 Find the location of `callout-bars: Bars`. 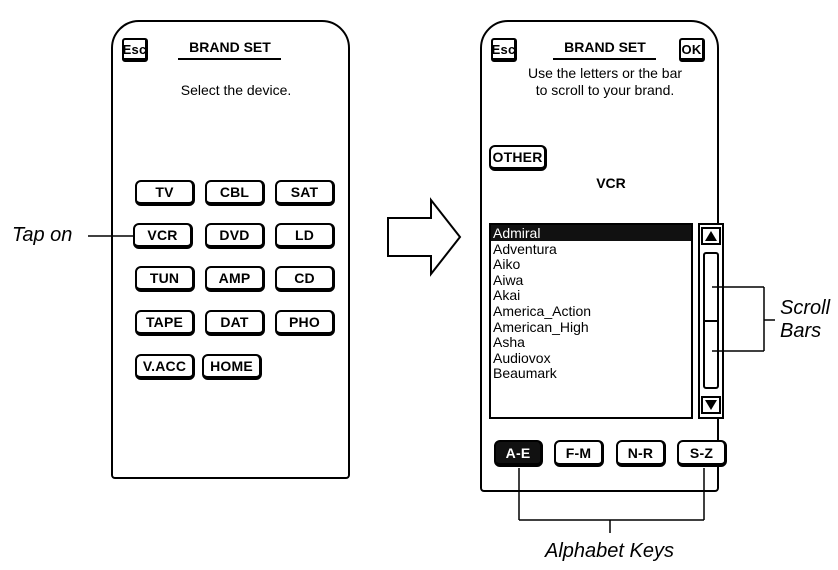

callout-bars: Bars is located at coordinates (801, 331).